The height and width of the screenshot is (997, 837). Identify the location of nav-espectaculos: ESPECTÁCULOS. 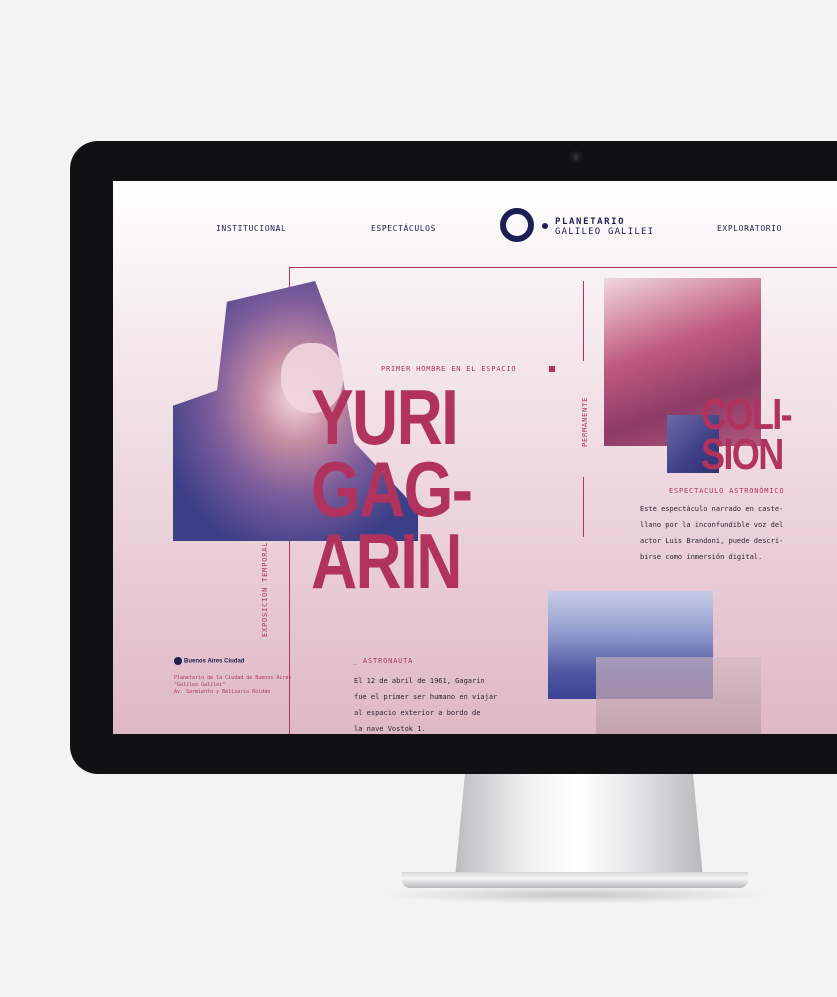
(403, 228).